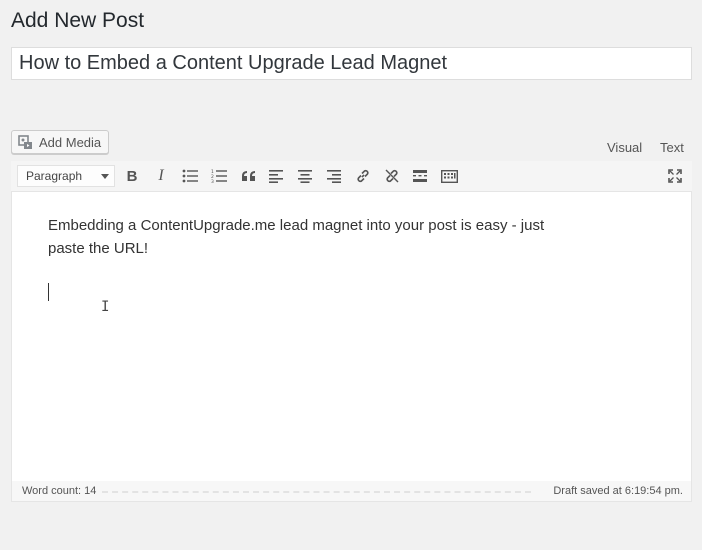 Image resolution: width=702 pixels, height=550 pixels. I want to click on format-select: Paragraph, so click(66, 176).